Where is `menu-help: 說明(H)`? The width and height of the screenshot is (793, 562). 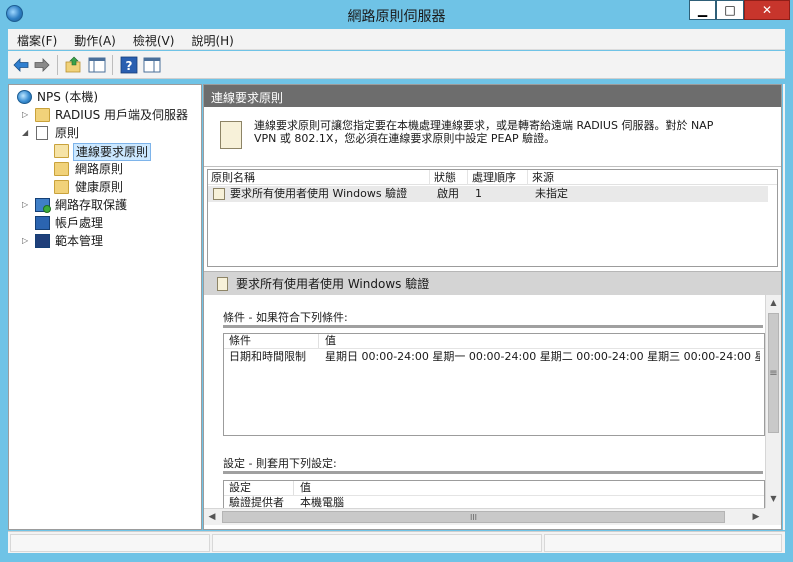
menu-help: 說明(H) is located at coordinates (211, 39).